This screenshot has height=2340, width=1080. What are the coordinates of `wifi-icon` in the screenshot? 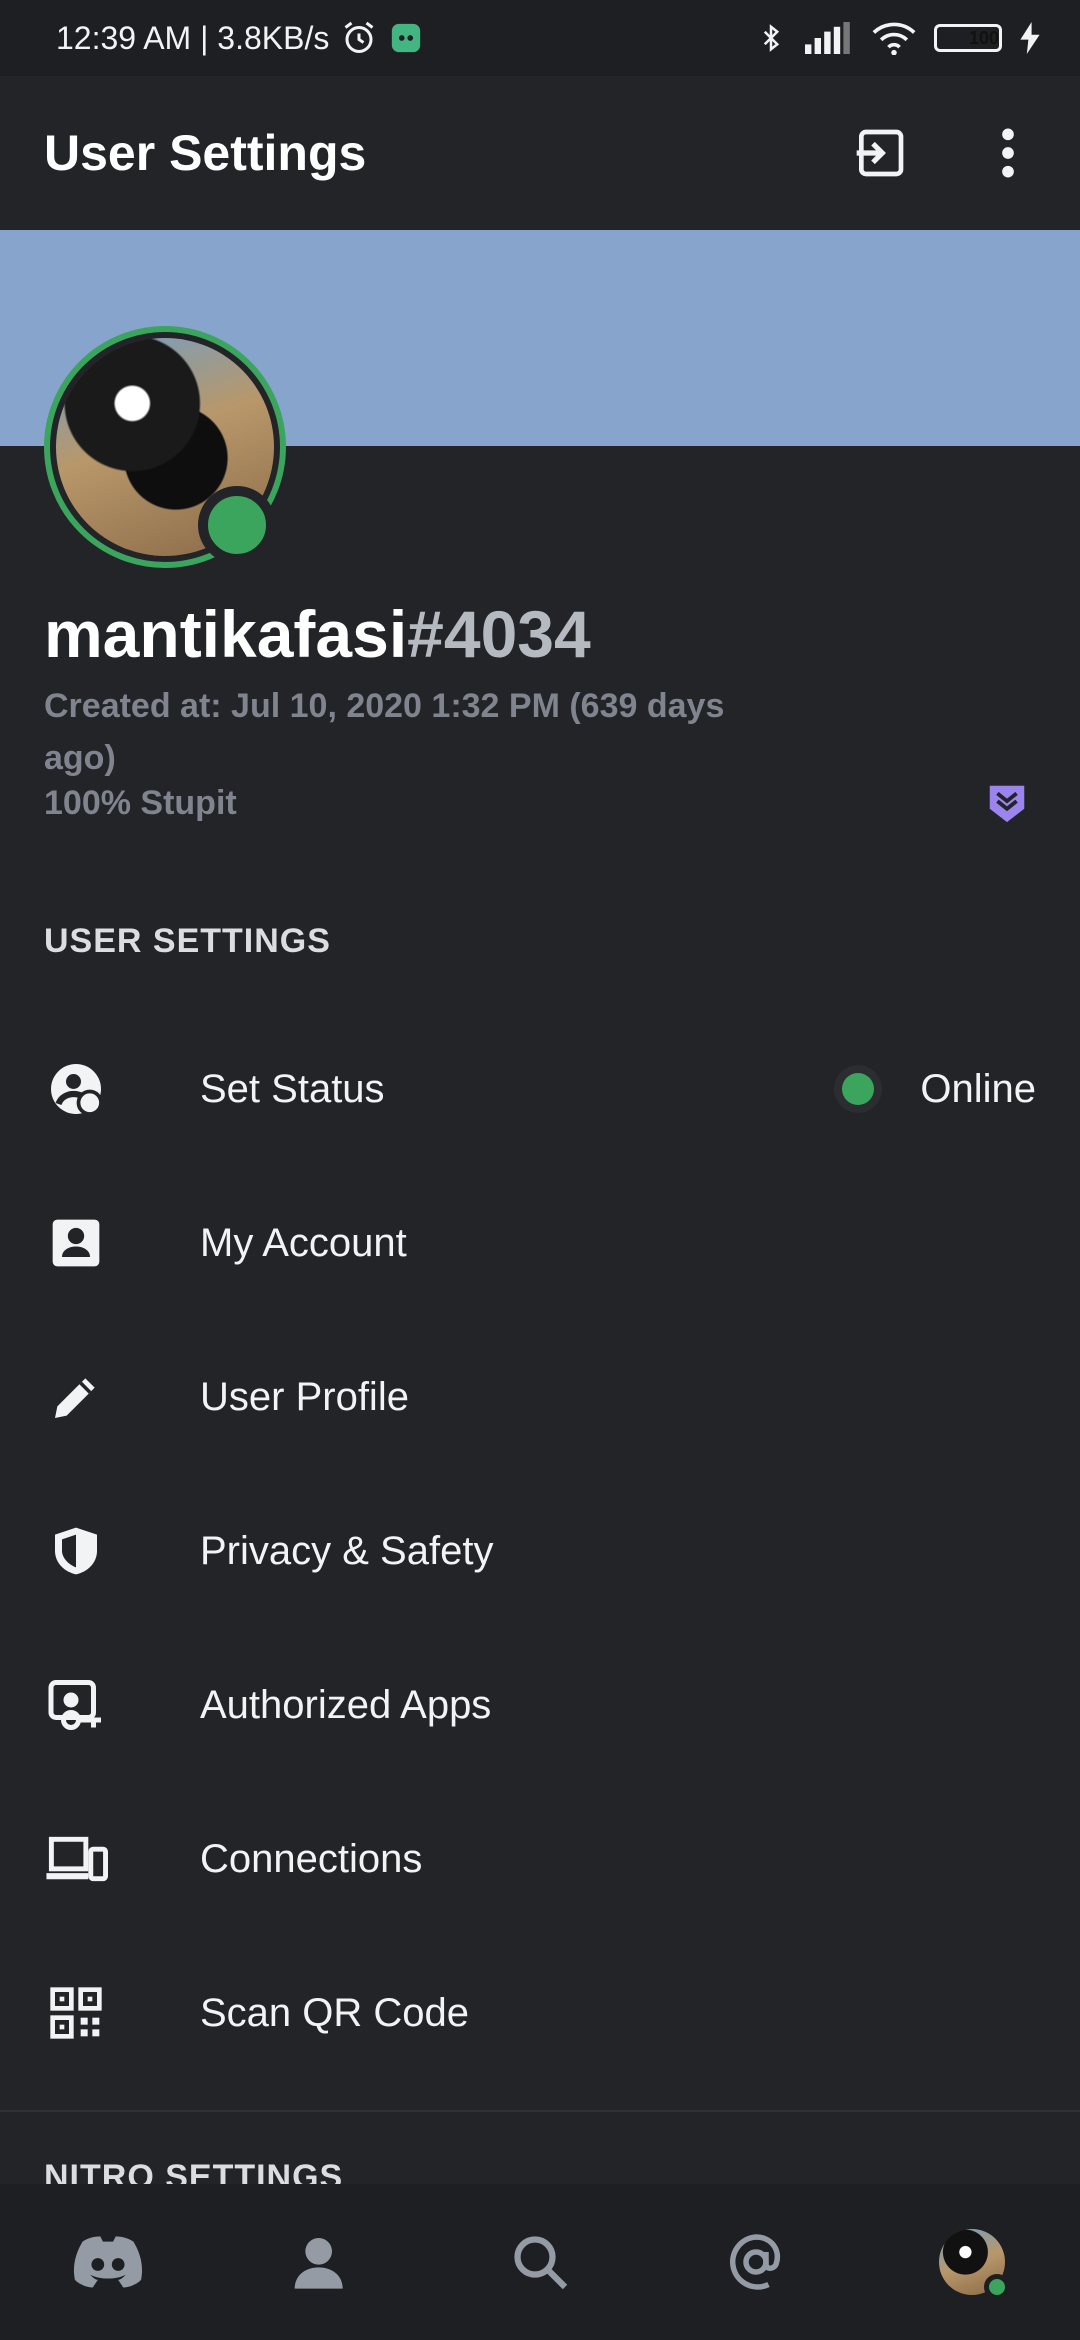 It's located at (894, 38).